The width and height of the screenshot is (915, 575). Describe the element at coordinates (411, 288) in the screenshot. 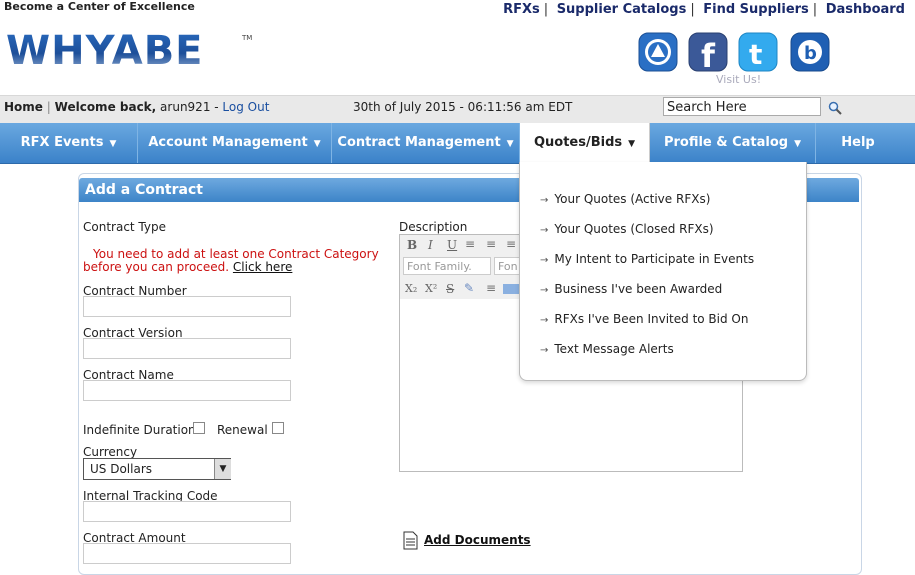

I see `subscript-icon: X₂` at that location.